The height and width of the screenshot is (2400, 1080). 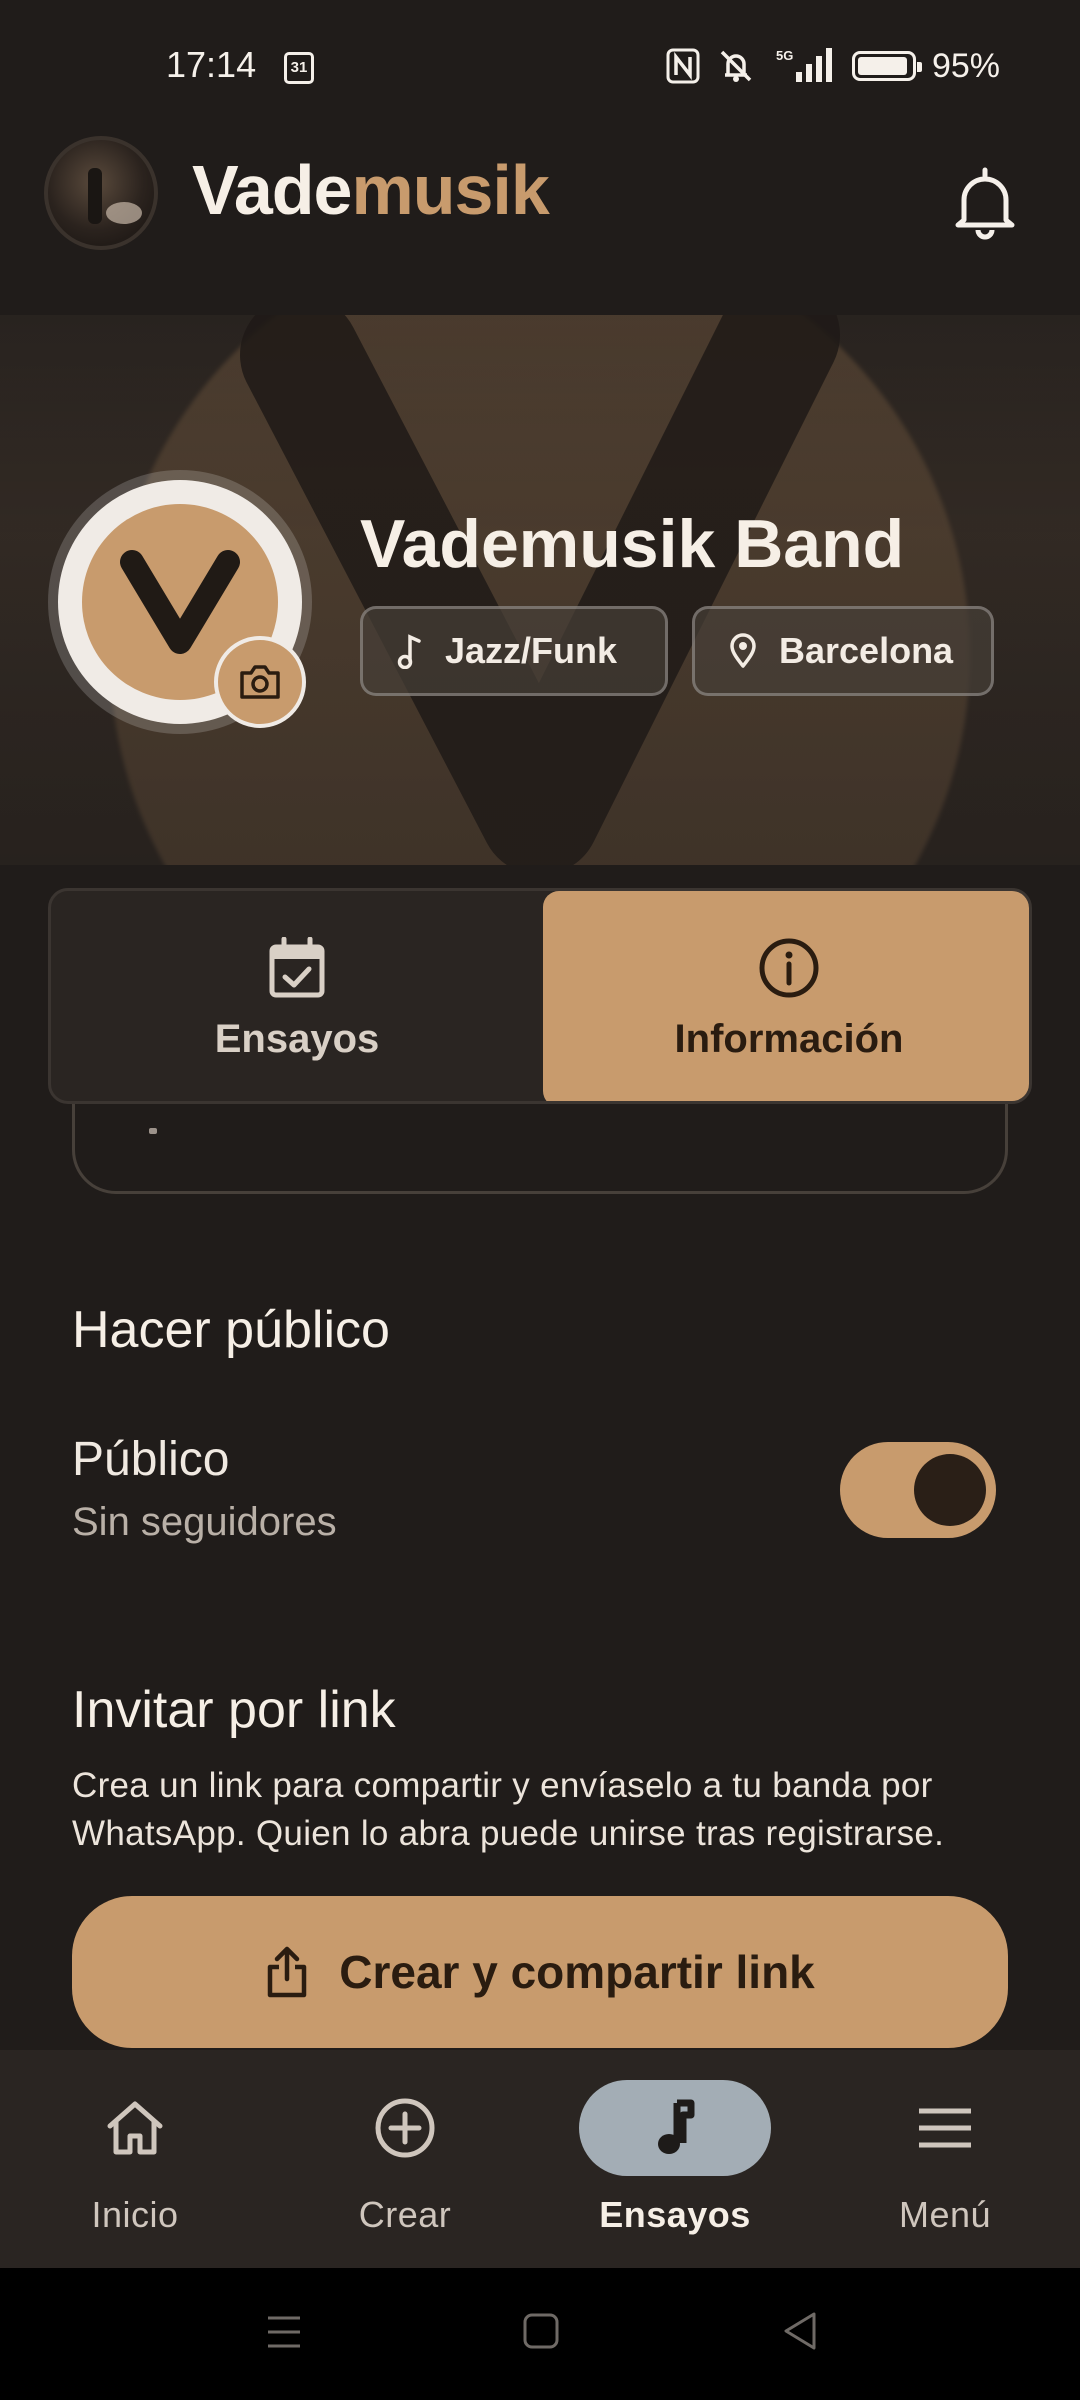 I want to click on mute-bell-icon, so click(x=736, y=66).